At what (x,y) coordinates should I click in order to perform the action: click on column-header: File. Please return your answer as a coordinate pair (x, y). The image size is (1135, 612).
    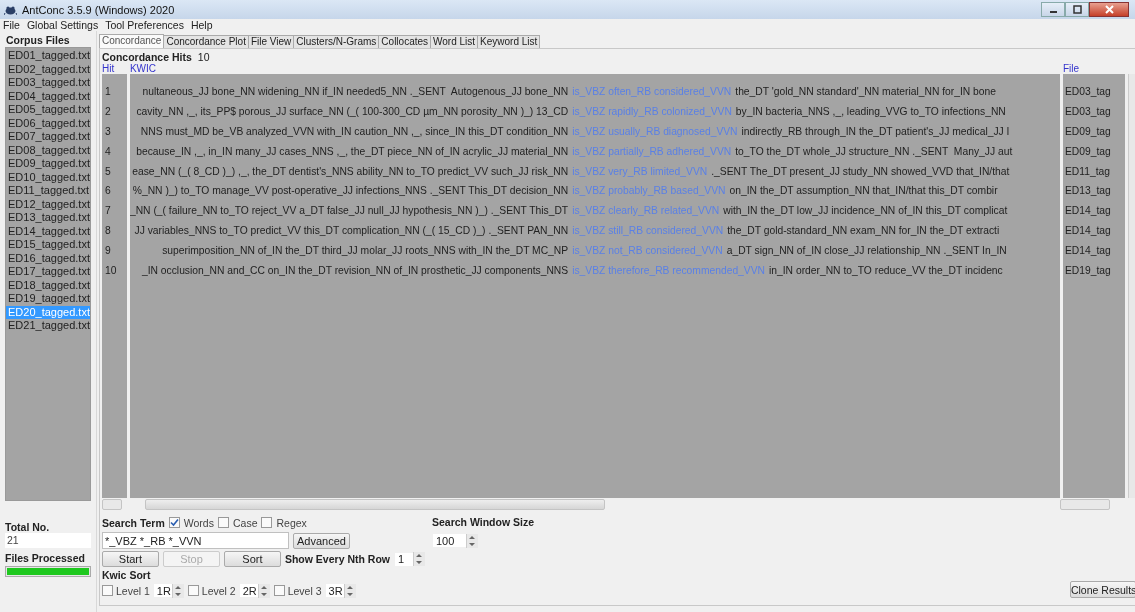
    Looking at the image, I should click on (1071, 68).